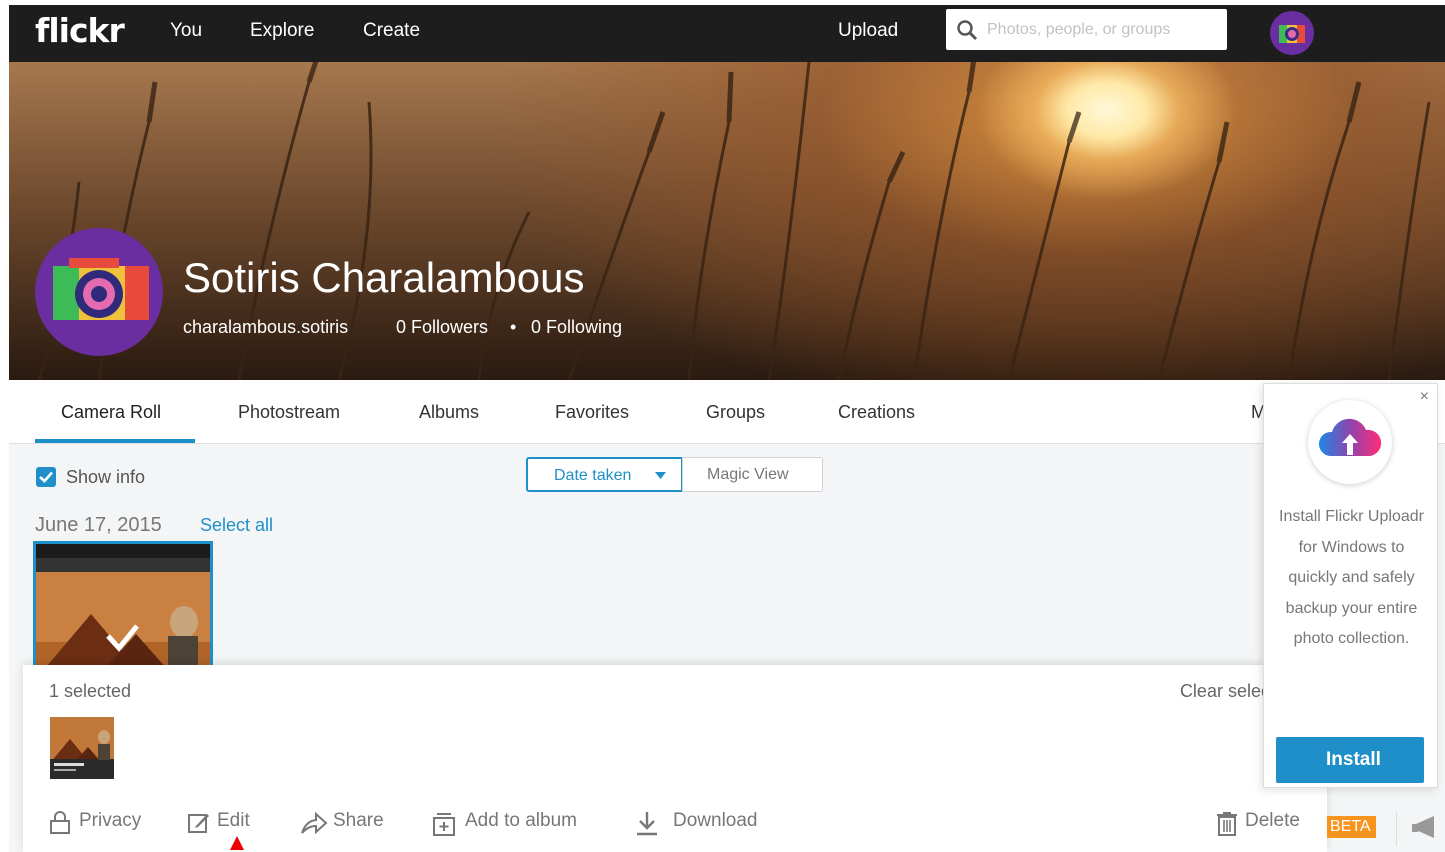 Image resolution: width=1445 pixels, height=852 pixels. Describe the element at coordinates (449, 412) in the screenshot. I see `tab-albums: Albums` at that location.